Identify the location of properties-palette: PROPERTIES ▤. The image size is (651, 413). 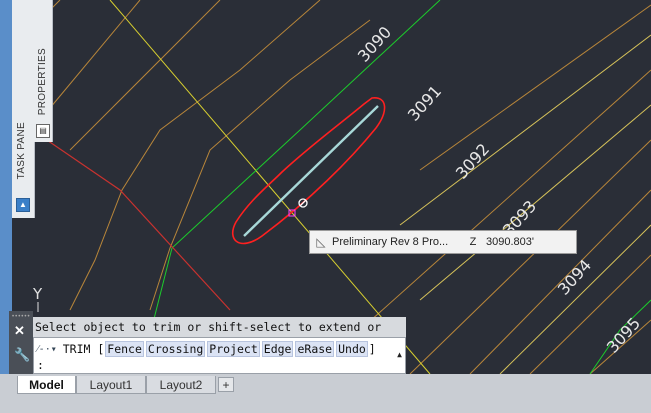
(43, 71).